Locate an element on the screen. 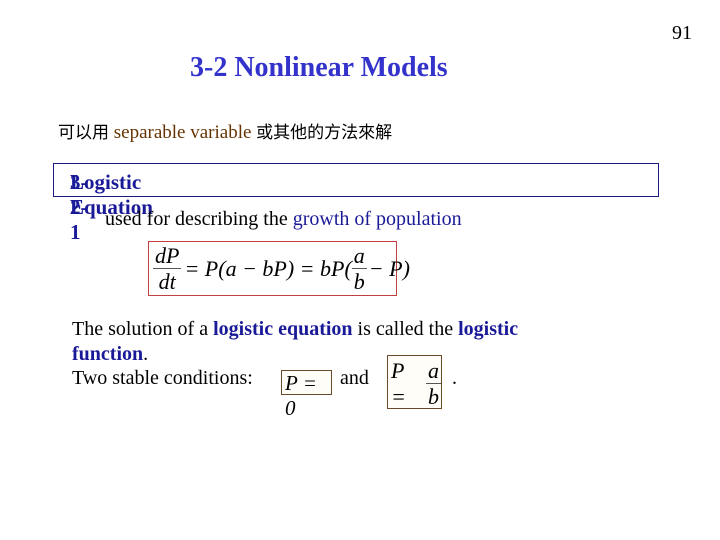 The height and width of the screenshot is (540, 720). page-number: 91 is located at coordinates (682, 33).